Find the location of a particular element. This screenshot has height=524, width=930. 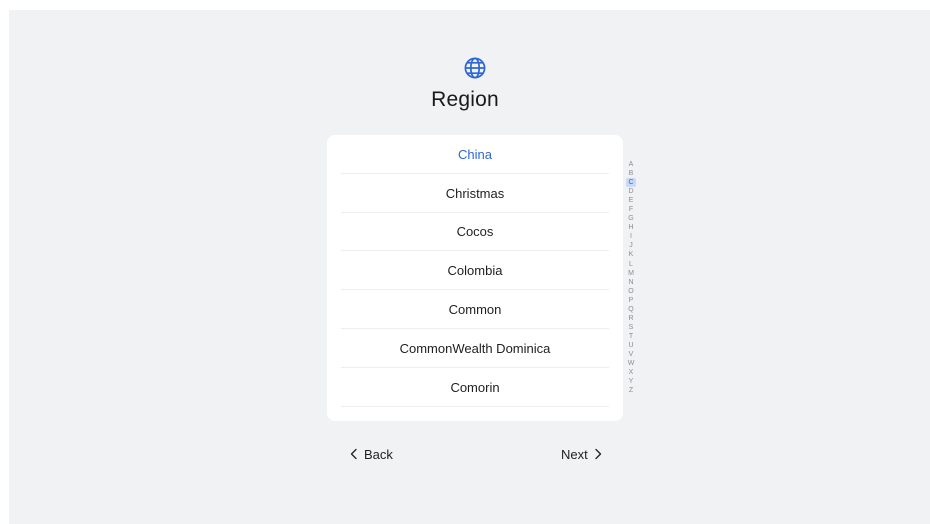

chevron-right-icon is located at coordinates (598, 454).